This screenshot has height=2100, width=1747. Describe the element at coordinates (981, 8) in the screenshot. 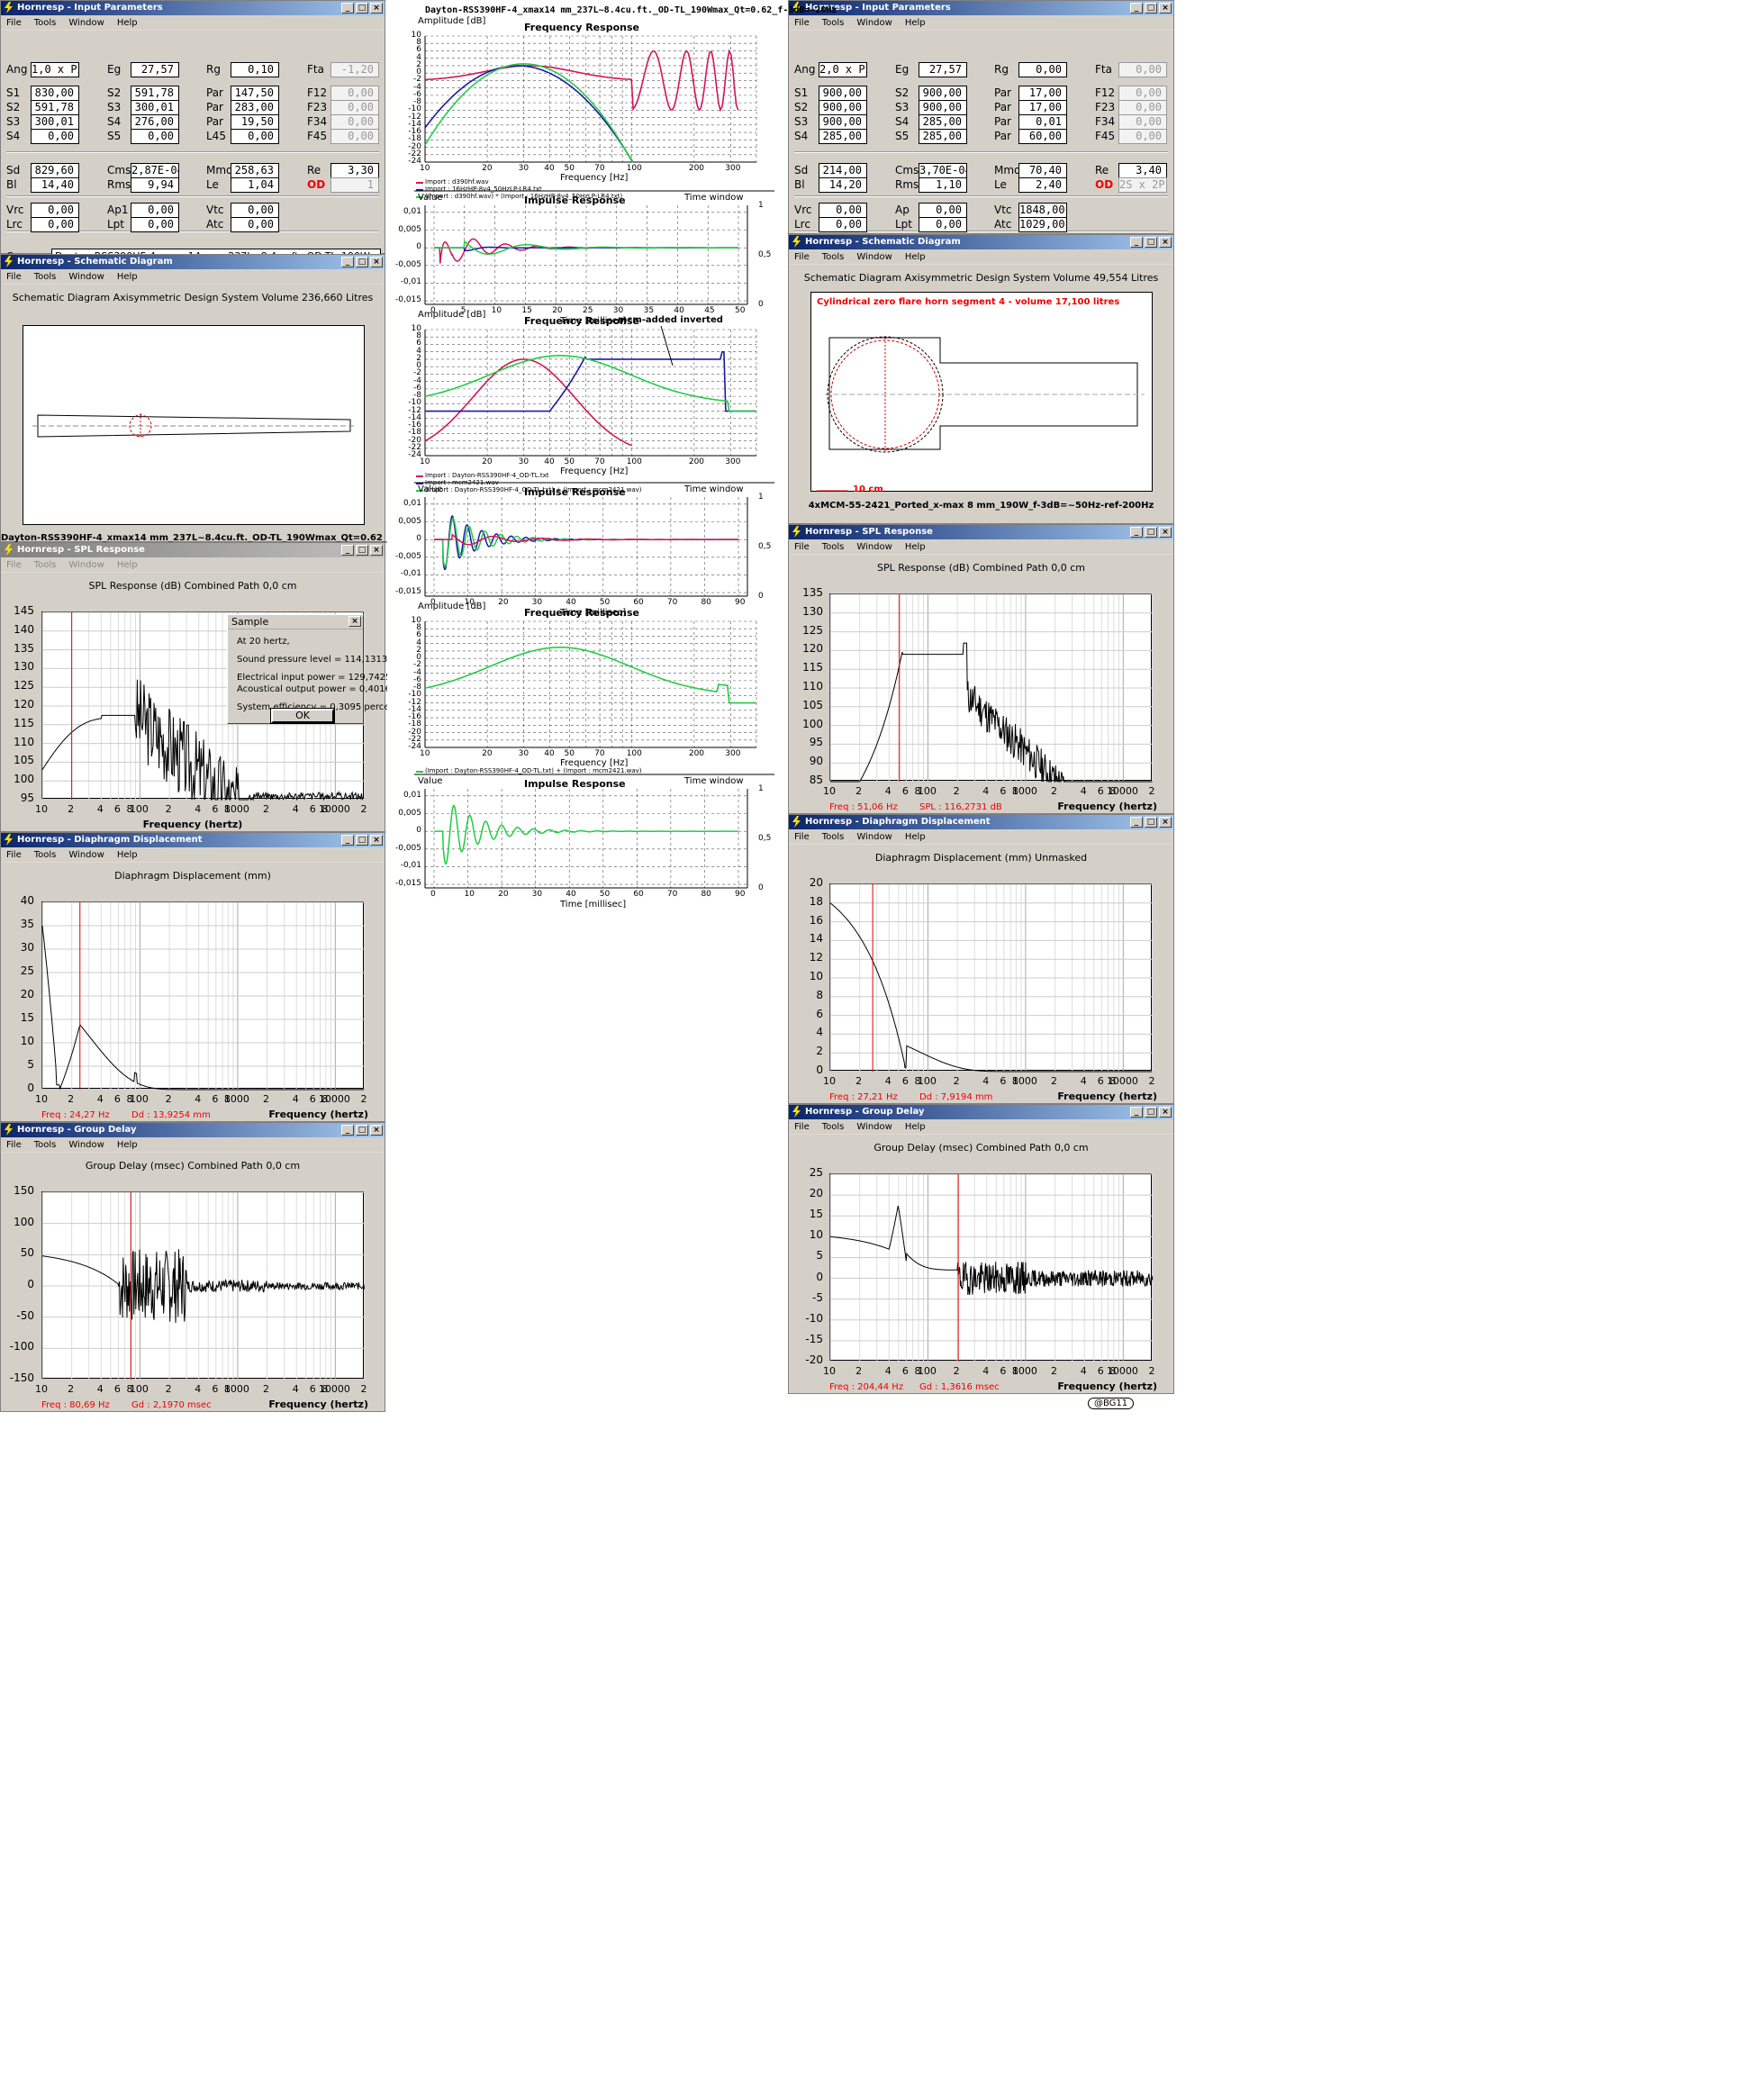

I see `right-input-titlebar: Hornresp - Input Parameters _ □ ×` at that location.